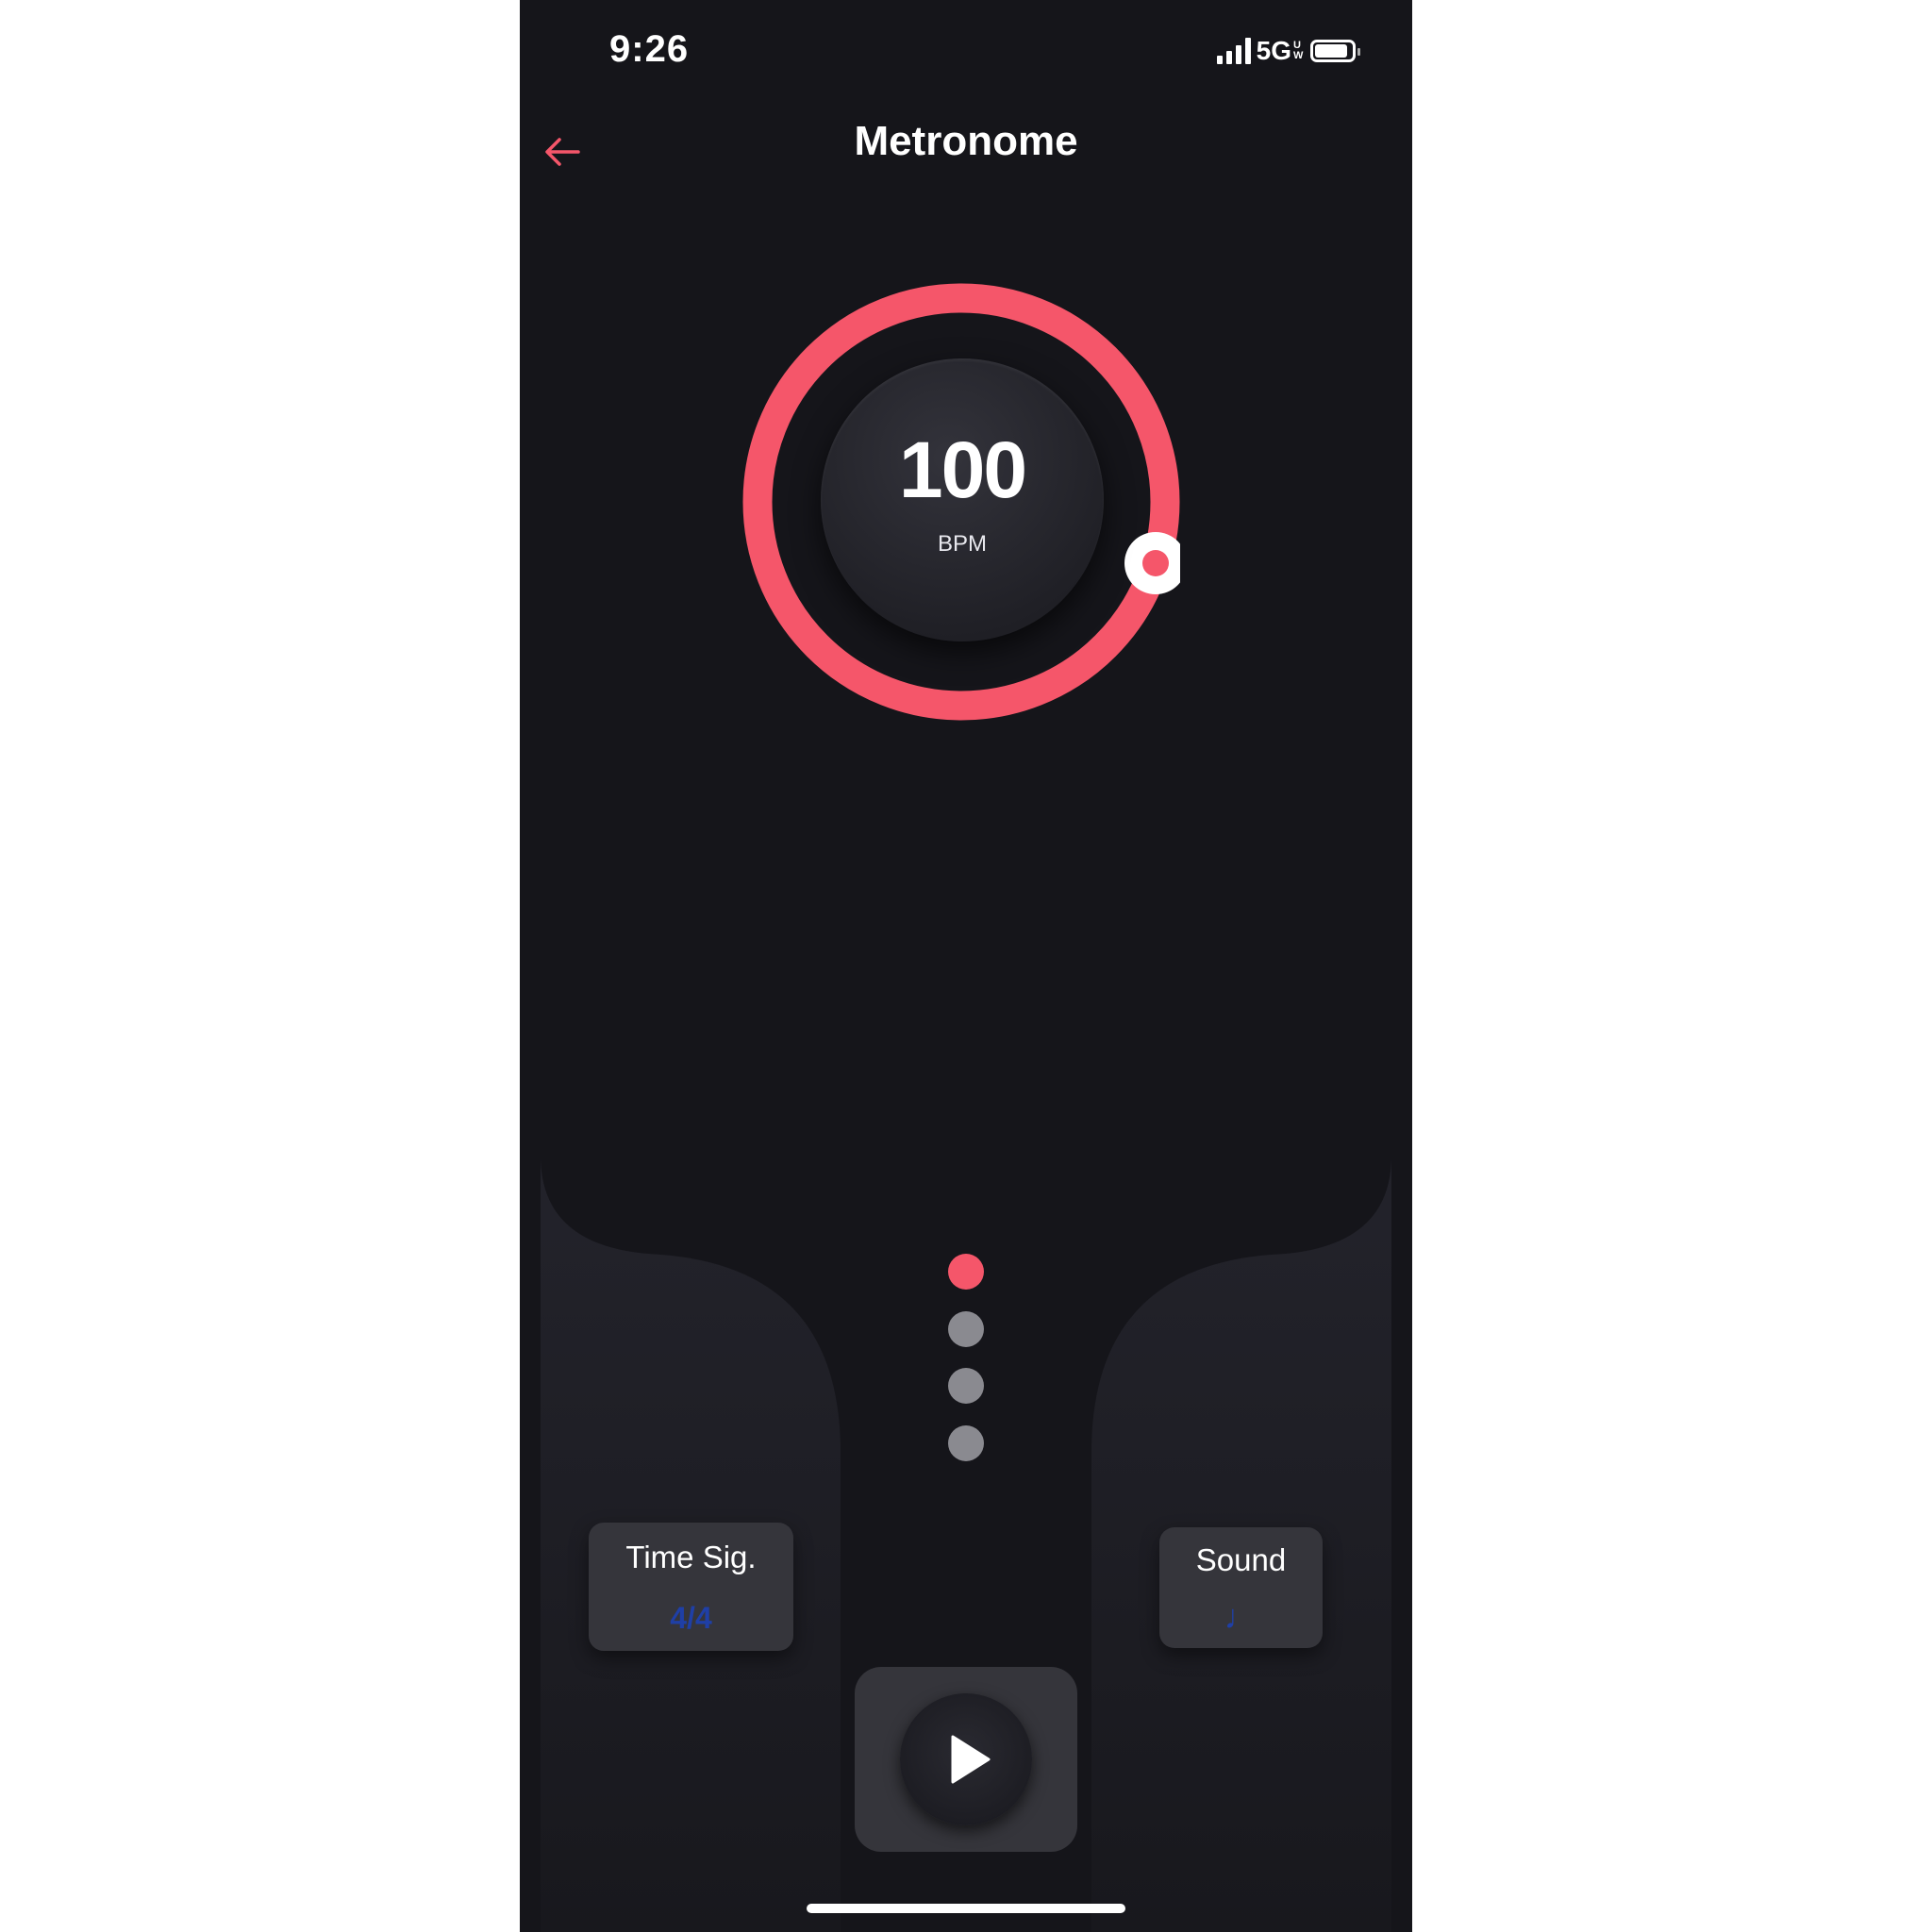 The image size is (1932, 1932). Describe the element at coordinates (1241, 1559) in the screenshot. I see `sound-label: Sound` at that location.